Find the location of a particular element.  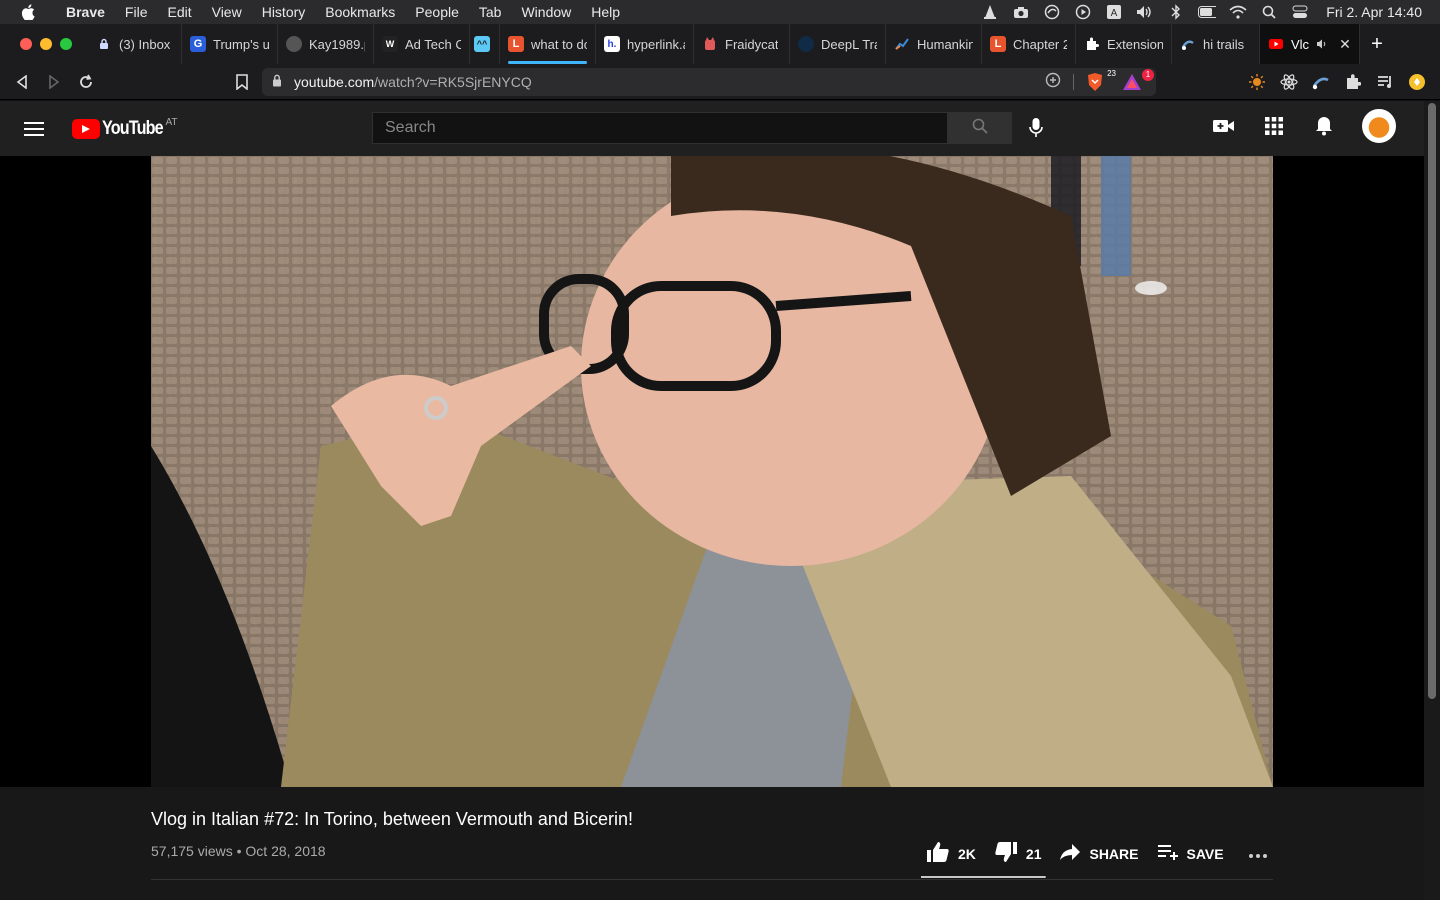

menubar-clock: Fri 2. Apr 14:40 is located at coordinates (1374, 12).